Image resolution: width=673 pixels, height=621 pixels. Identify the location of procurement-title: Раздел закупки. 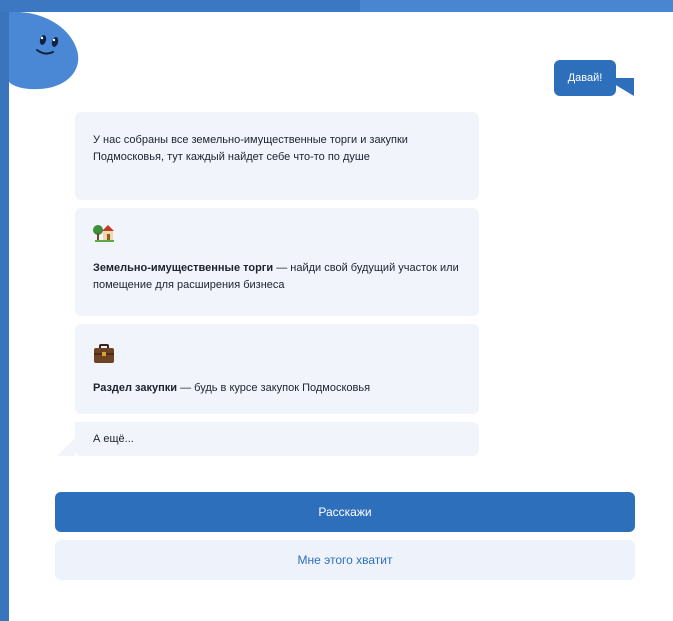
(135, 388).